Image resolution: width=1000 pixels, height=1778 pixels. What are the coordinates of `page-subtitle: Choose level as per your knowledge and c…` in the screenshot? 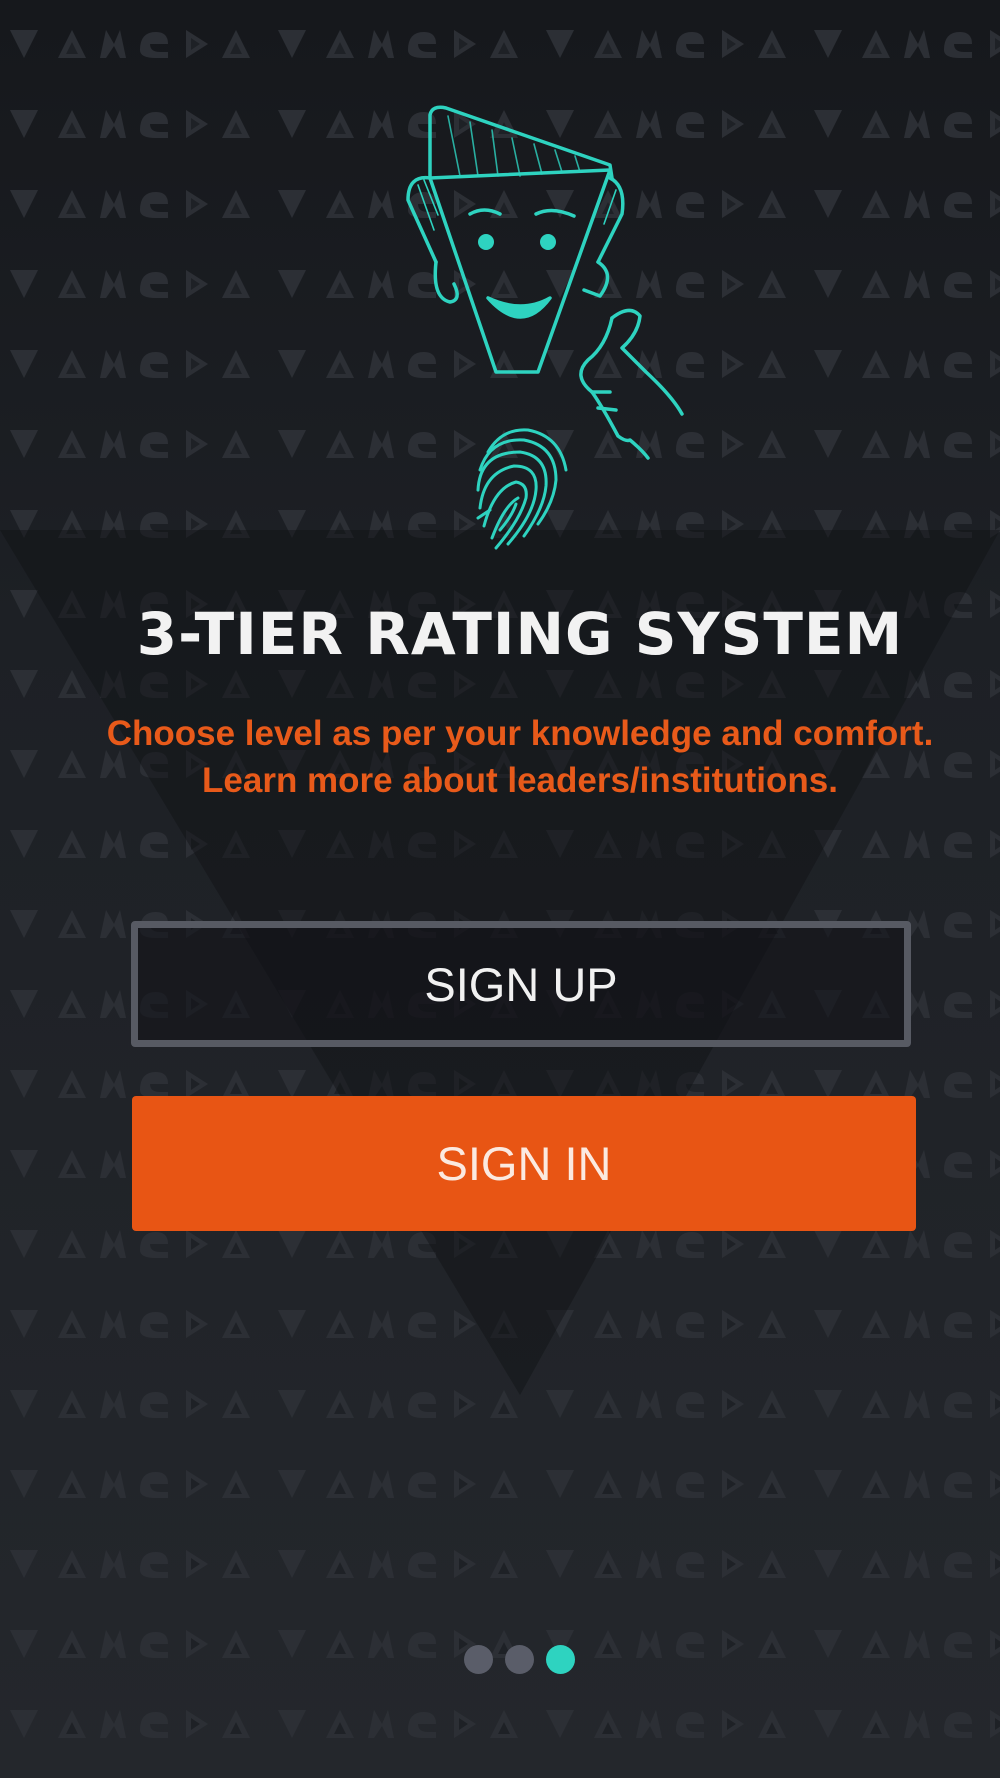 It's located at (500, 757).